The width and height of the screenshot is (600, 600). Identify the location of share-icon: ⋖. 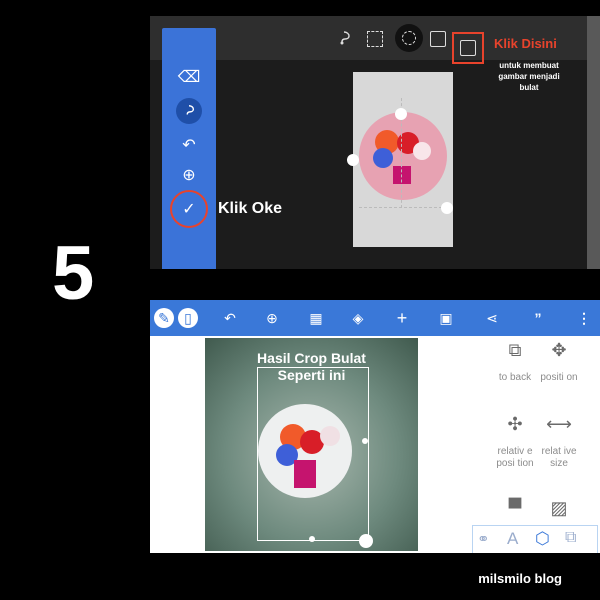
(492, 318).